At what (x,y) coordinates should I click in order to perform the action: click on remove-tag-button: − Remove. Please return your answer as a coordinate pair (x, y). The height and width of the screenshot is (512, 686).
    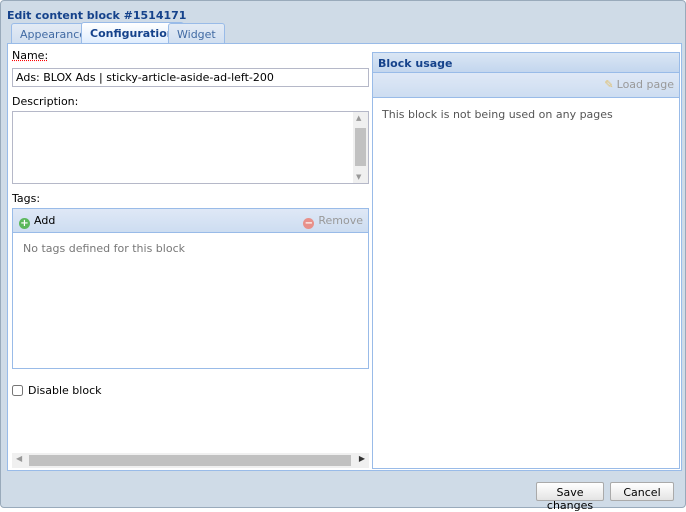
    Looking at the image, I should click on (333, 221).